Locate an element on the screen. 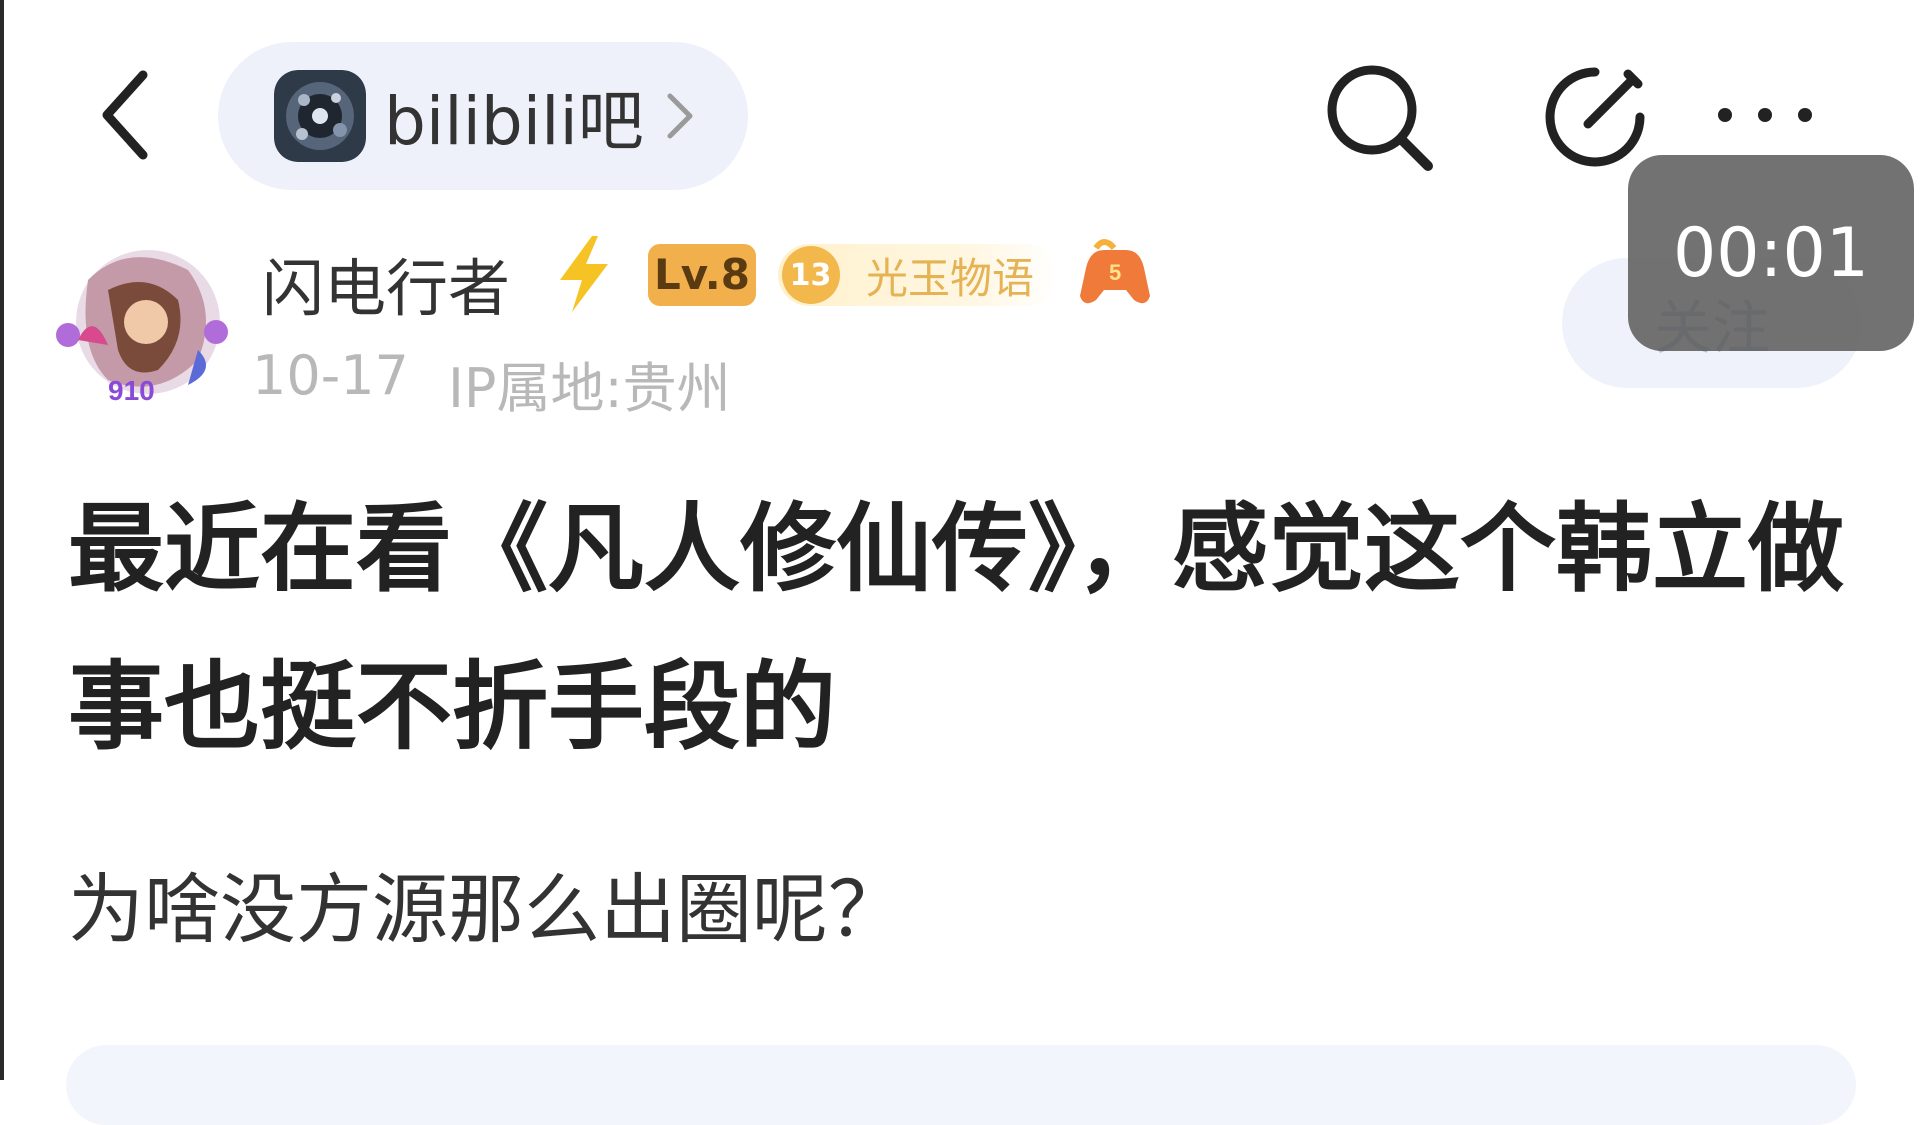 The height and width of the screenshot is (1125, 1920). fan-badge-name: 光玉物语 is located at coordinates (950, 278).